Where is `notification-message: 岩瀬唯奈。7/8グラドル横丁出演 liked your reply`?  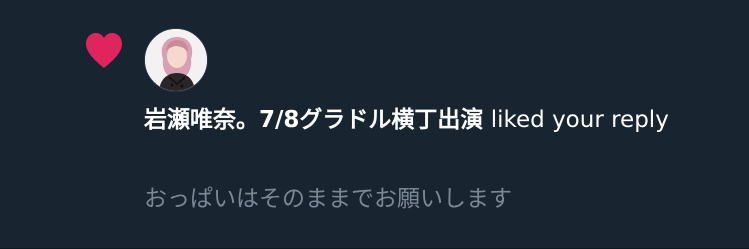
notification-message: 岩瀬唯奈。7/8グラドル横丁出演 liked your reply is located at coordinates (424, 120).